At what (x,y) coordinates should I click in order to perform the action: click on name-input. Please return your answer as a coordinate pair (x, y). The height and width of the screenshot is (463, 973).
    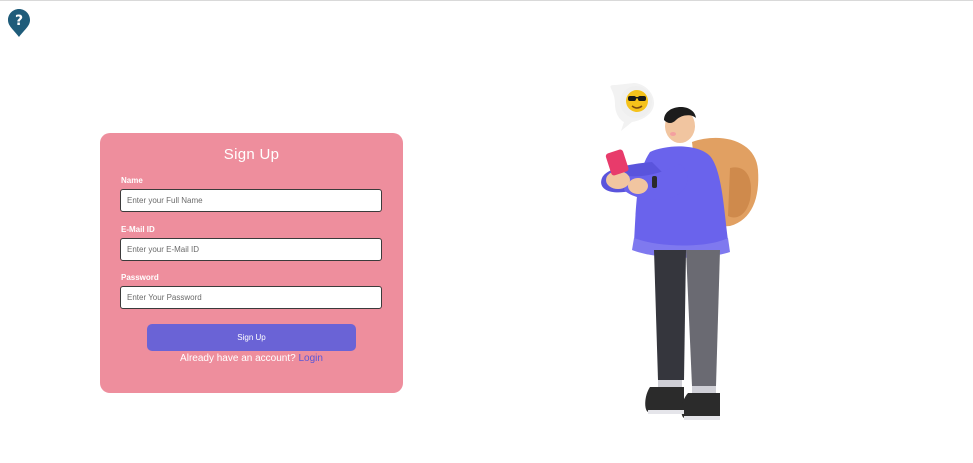
    Looking at the image, I should click on (251, 200).